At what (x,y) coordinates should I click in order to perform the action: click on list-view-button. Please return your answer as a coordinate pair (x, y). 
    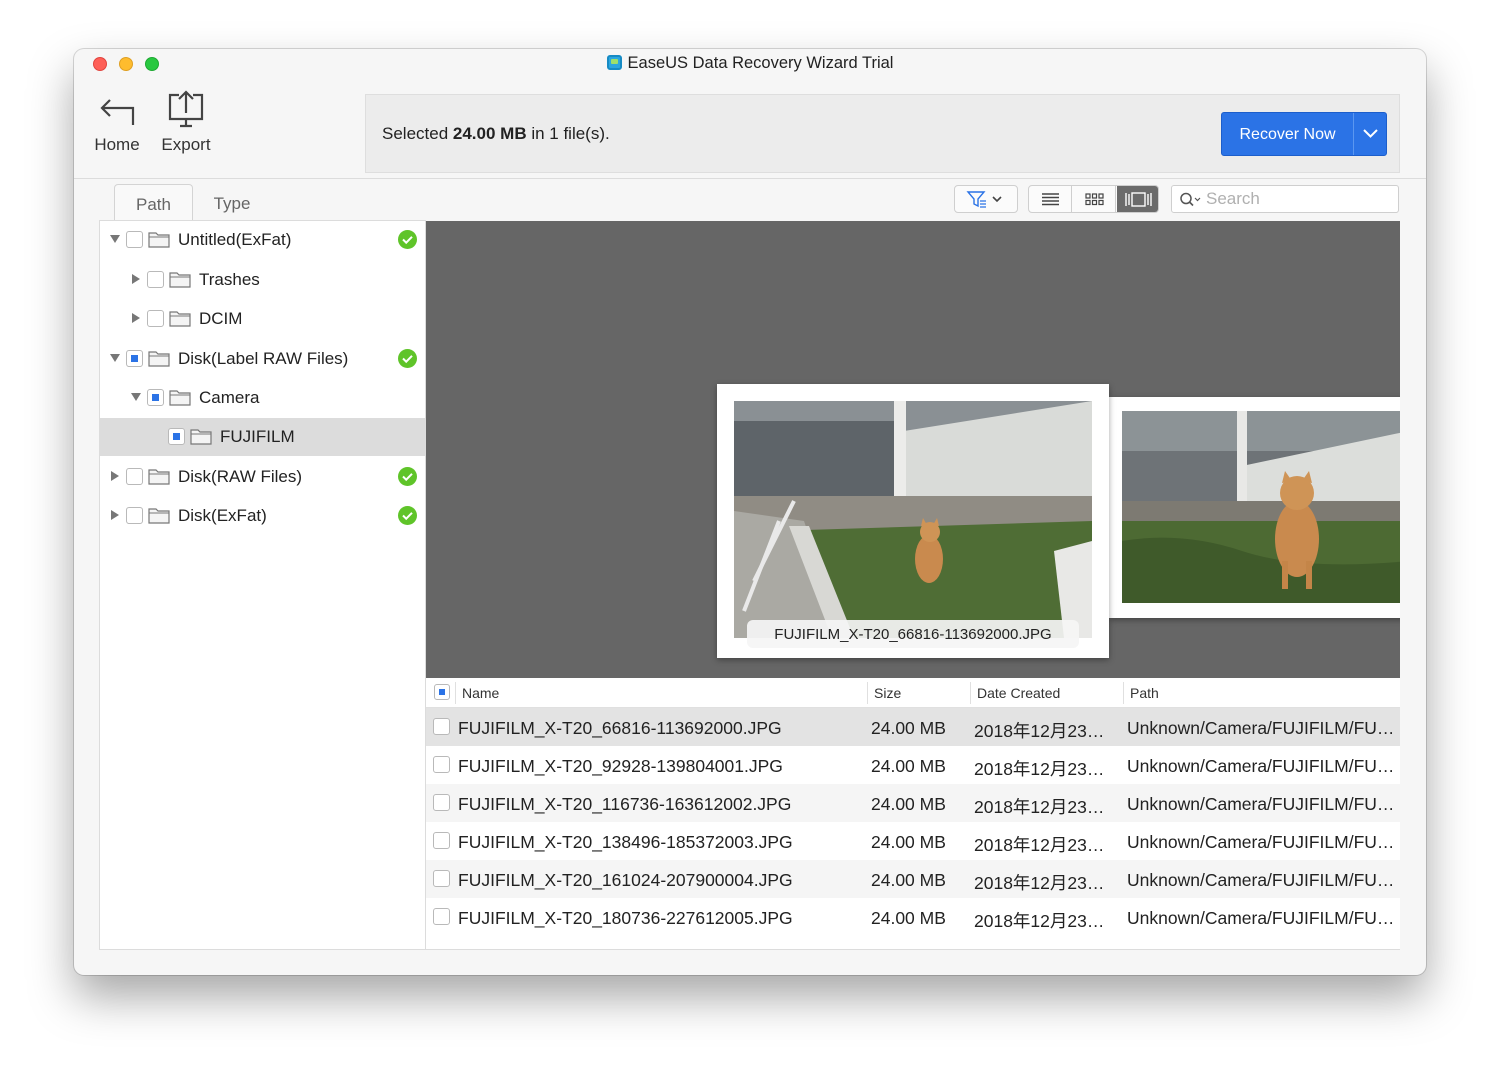
    Looking at the image, I should click on (1050, 199).